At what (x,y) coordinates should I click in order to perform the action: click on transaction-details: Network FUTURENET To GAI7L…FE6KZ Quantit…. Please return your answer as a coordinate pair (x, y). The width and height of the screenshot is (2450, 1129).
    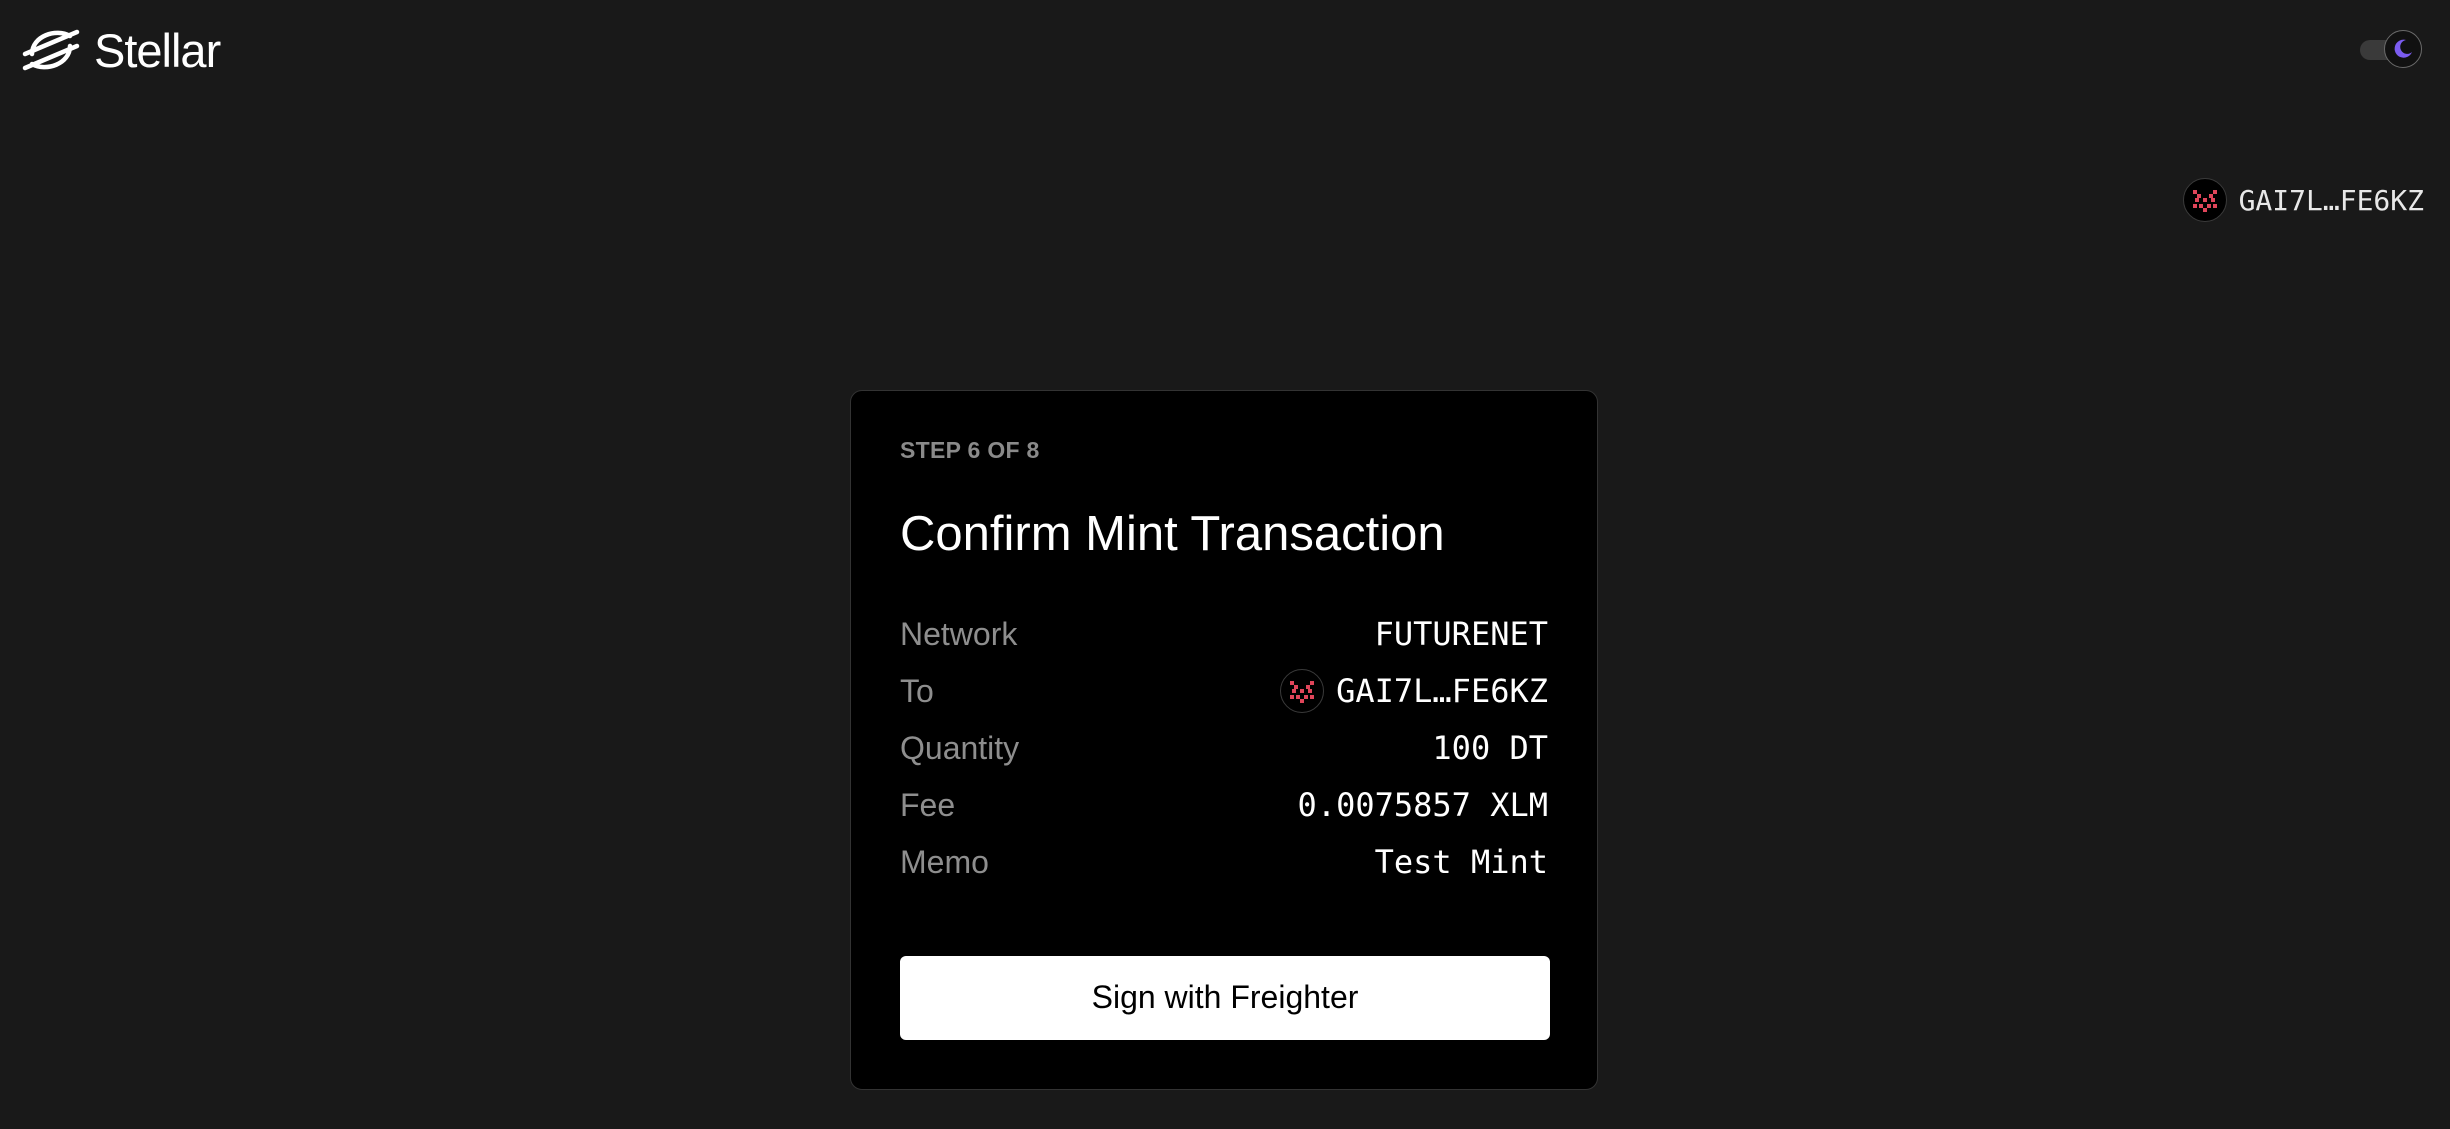
    Looking at the image, I should click on (1224, 748).